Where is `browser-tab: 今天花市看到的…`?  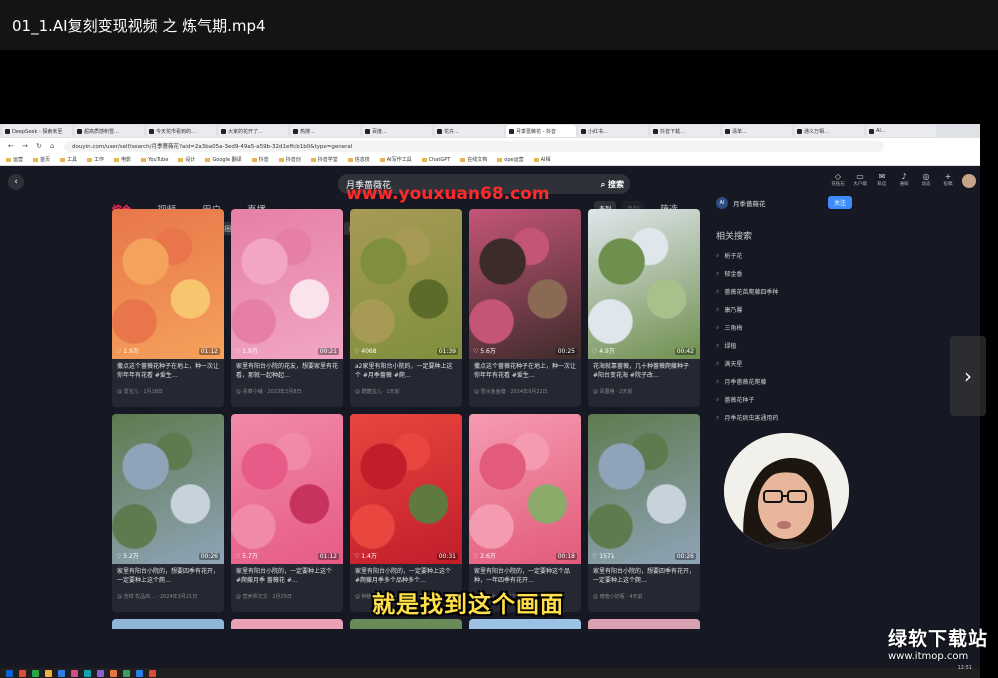 browser-tab: 今天花市看到的… is located at coordinates (181, 131).